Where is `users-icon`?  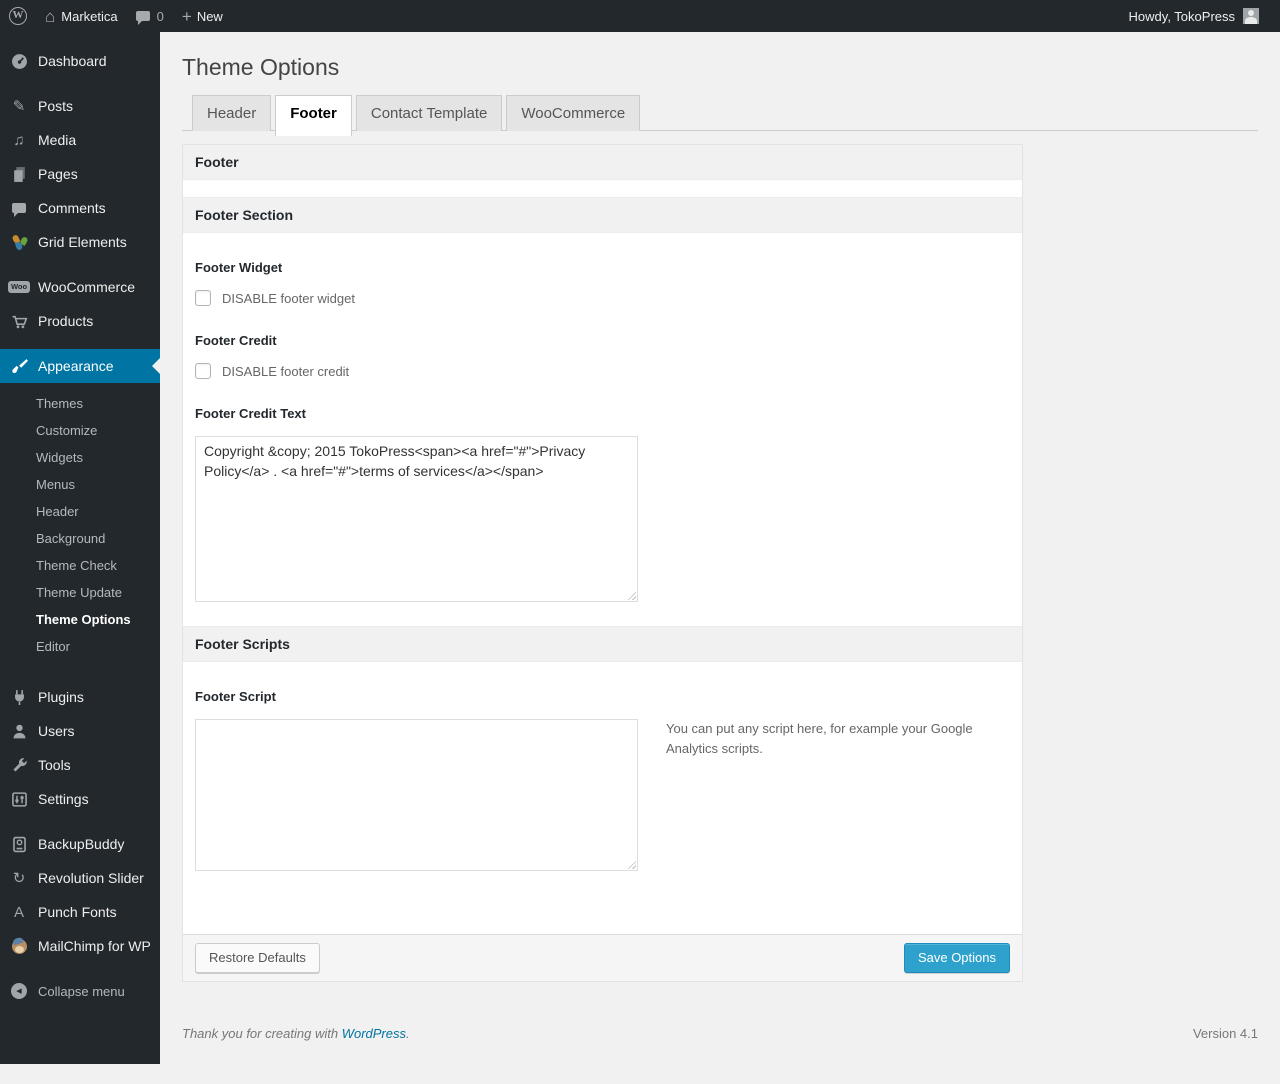 users-icon is located at coordinates (19, 731).